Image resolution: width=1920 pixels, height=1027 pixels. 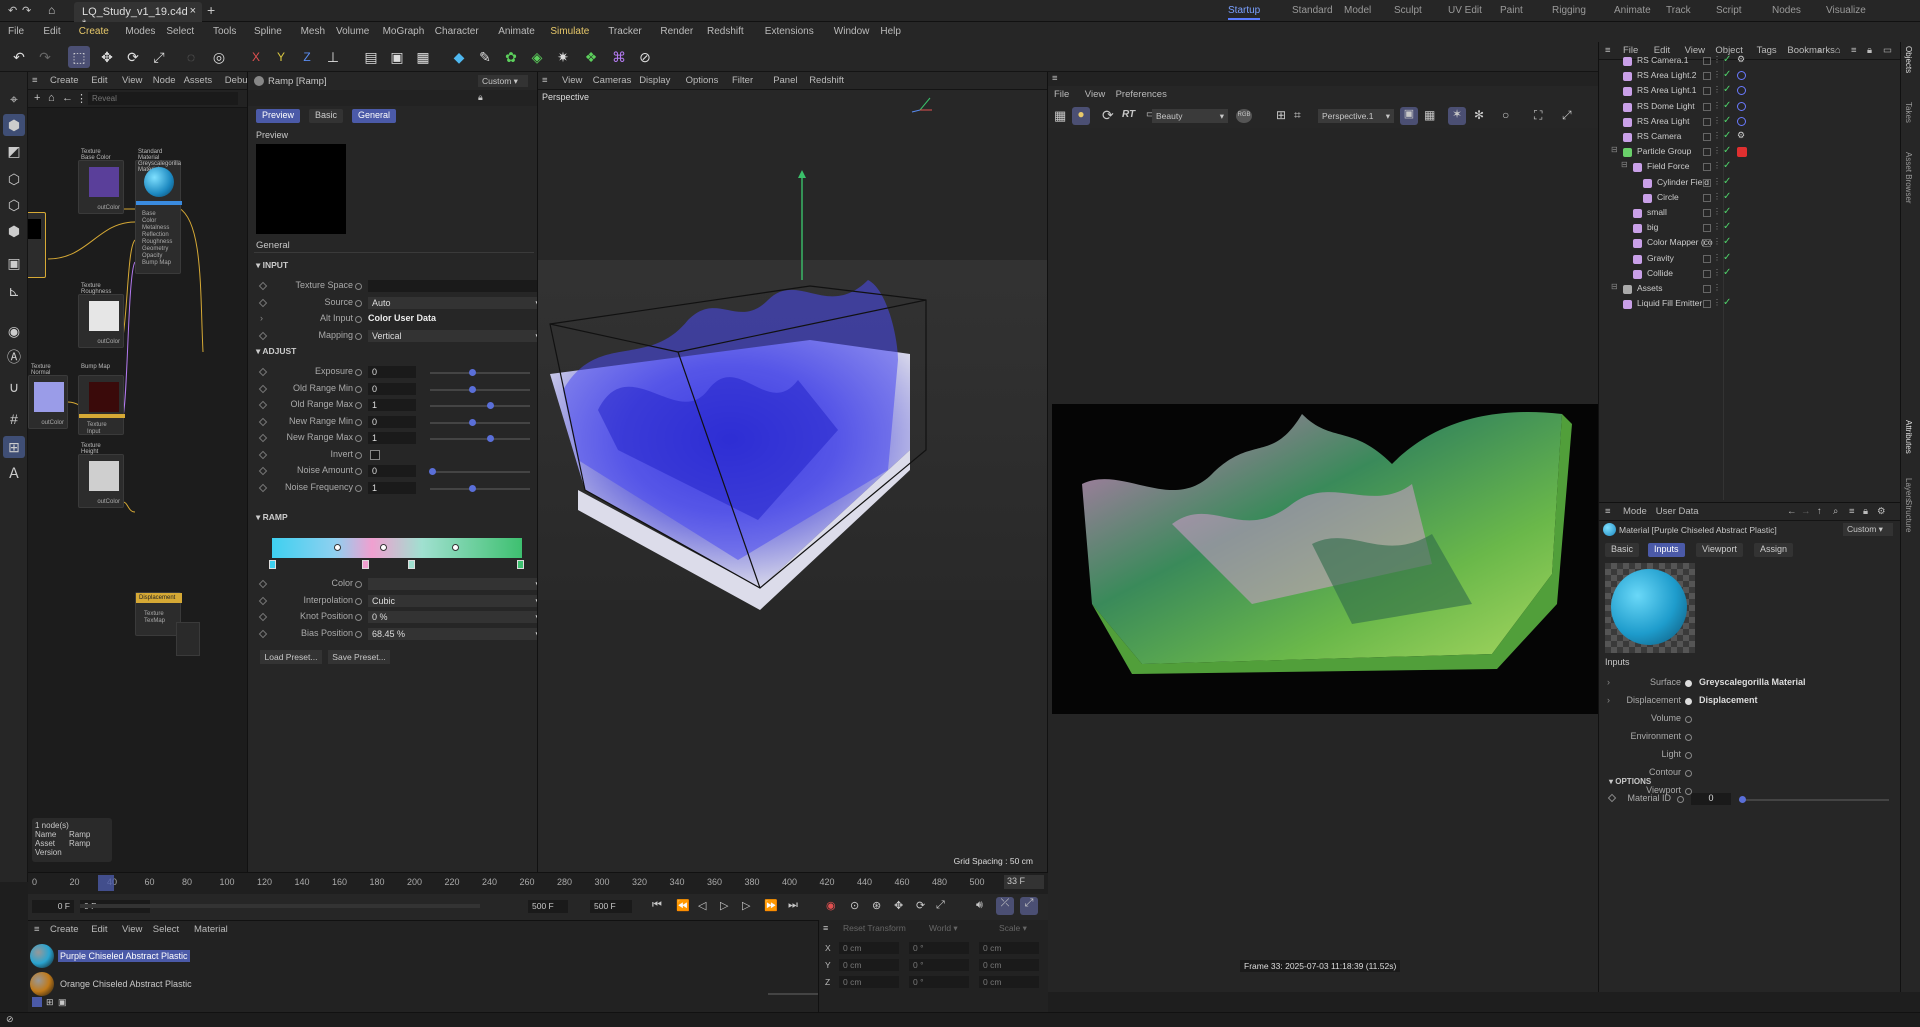 What do you see at coordinates (219, 57) in the screenshot?
I see `snap-tool-icon: ◎` at bounding box center [219, 57].